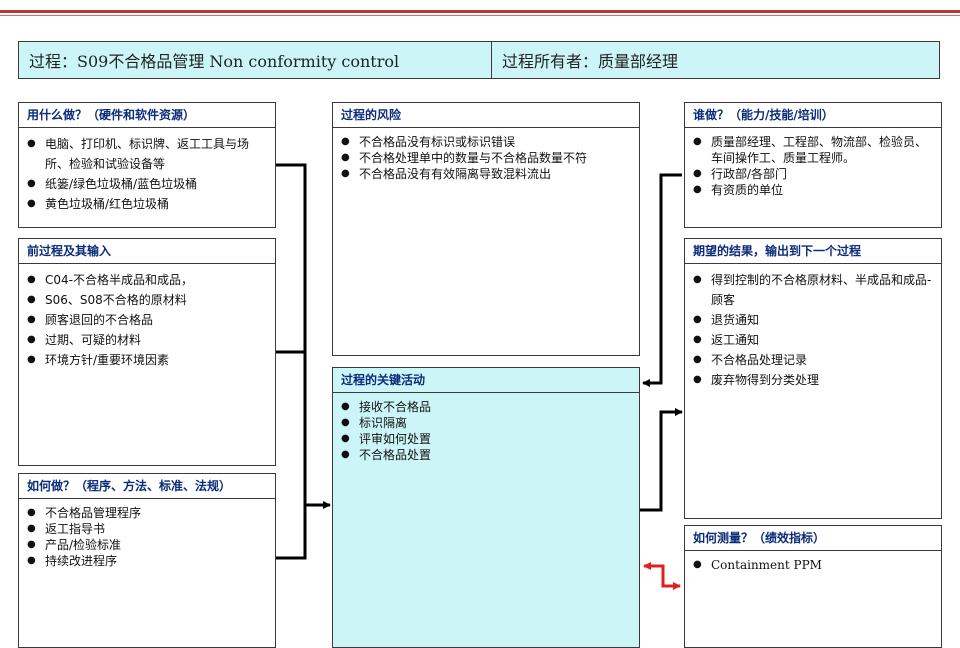  I want to click on methods-list: 不合格品管理程序 返工指导书 产品/检验标准 持续改进程序, so click(147, 534).